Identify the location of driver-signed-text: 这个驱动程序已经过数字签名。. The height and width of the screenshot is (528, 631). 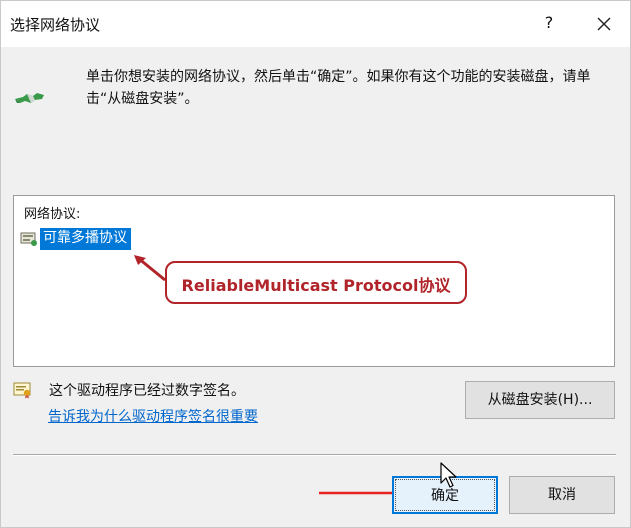
(147, 391).